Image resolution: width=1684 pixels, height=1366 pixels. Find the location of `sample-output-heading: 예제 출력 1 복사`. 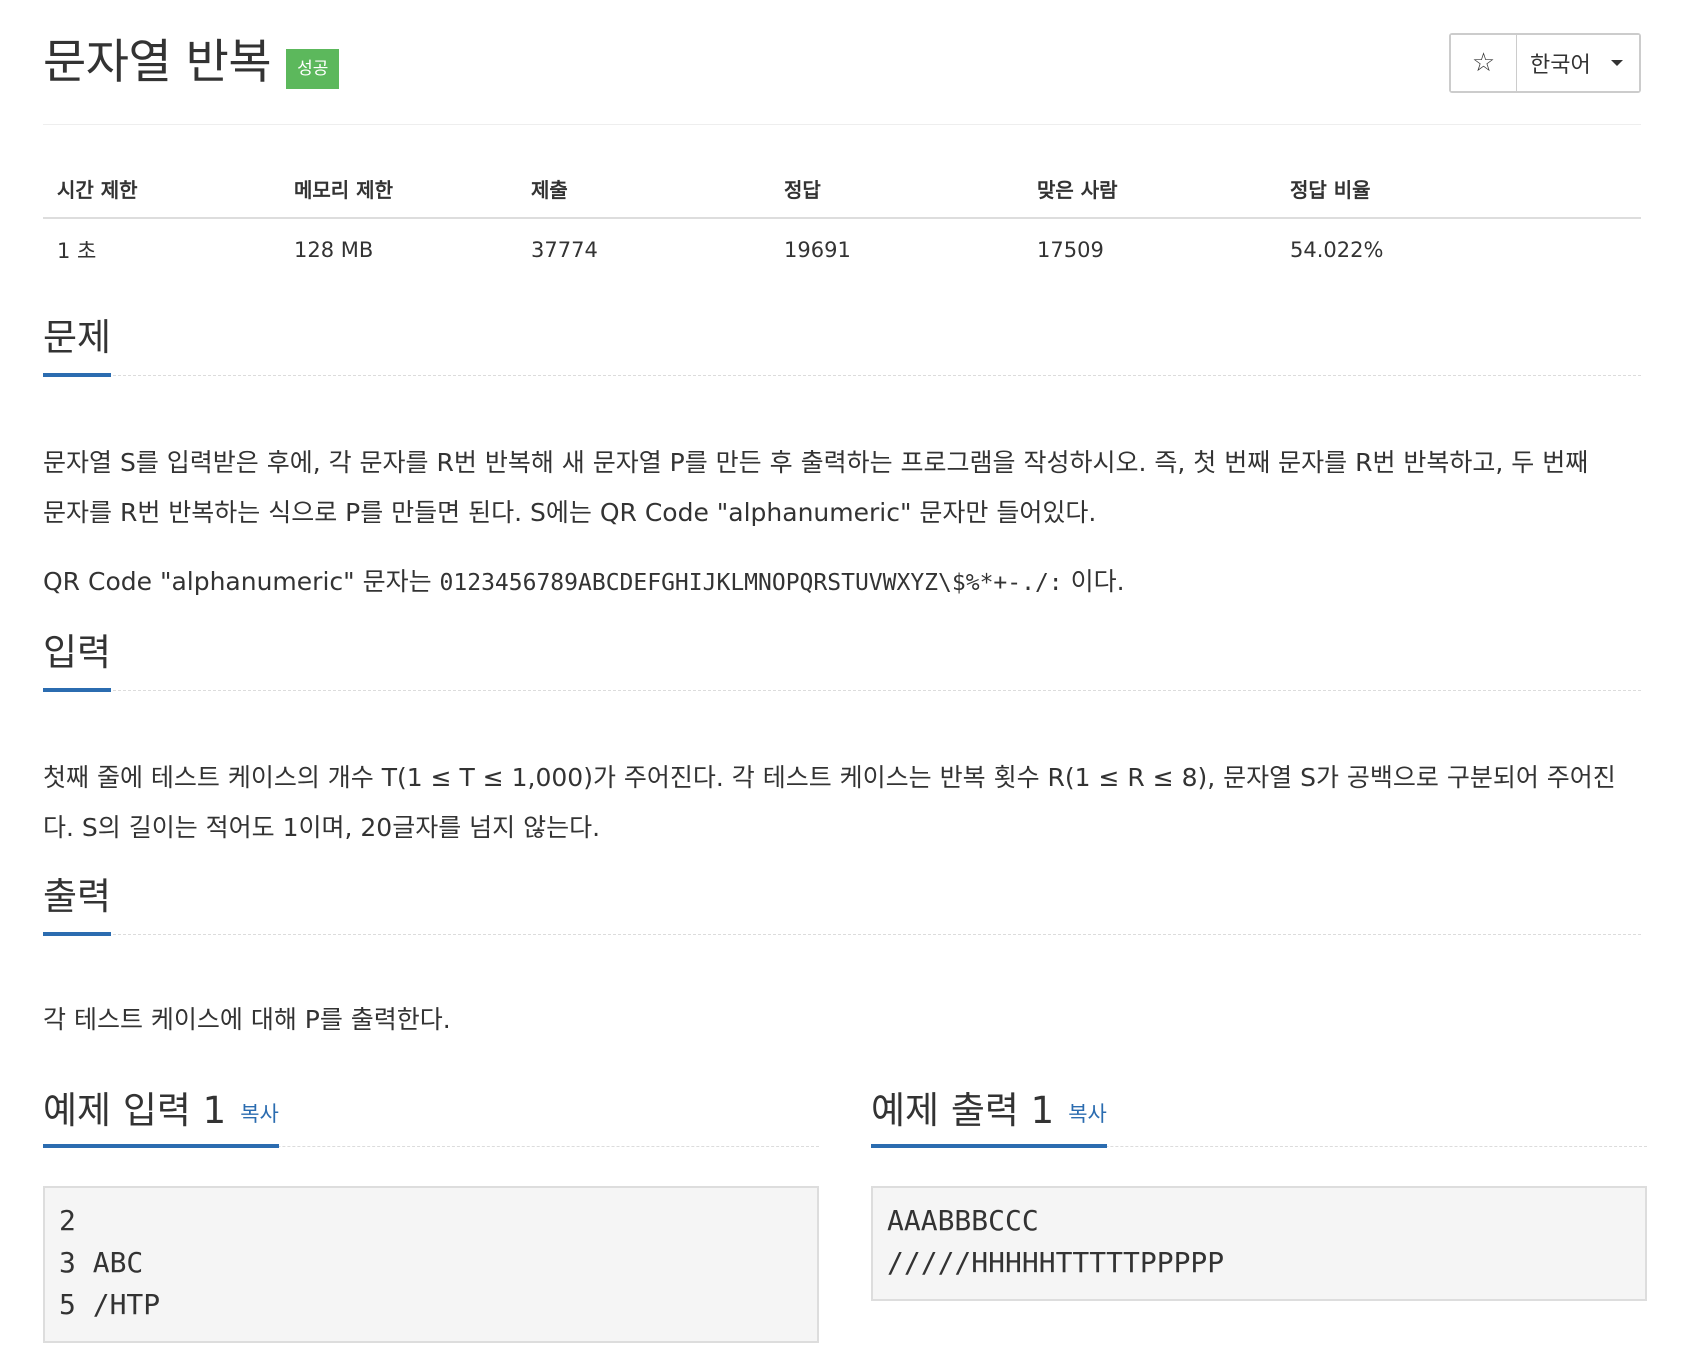

sample-output-heading: 예제 출력 1 복사 is located at coordinates (989, 1114).